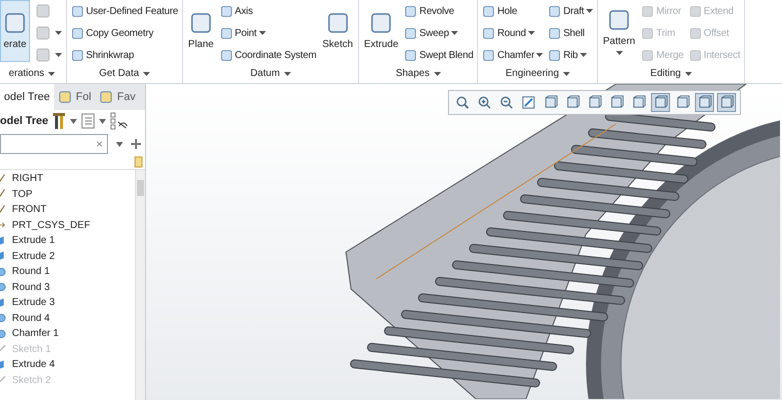 The height and width of the screenshot is (400, 782). What do you see at coordinates (570, 11) in the screenshot?
I see `ribbon-button: Draft` at bounding box center [570, 11].